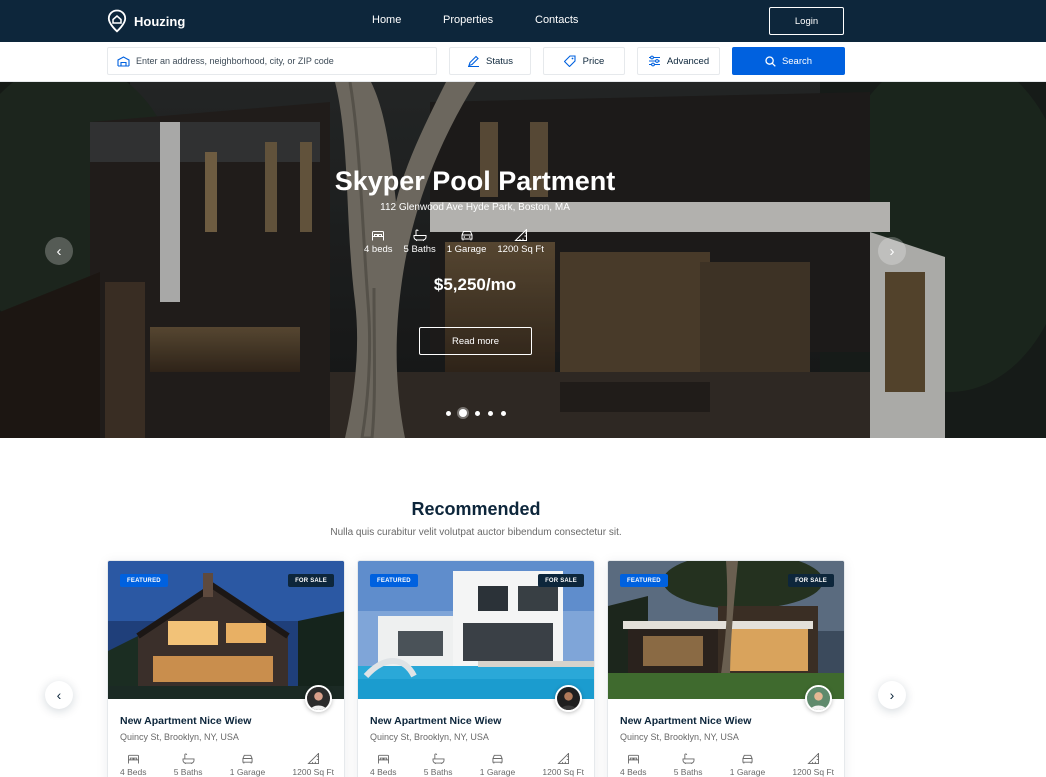  I want to click on status-filter-button: Status, so click(490, 61).